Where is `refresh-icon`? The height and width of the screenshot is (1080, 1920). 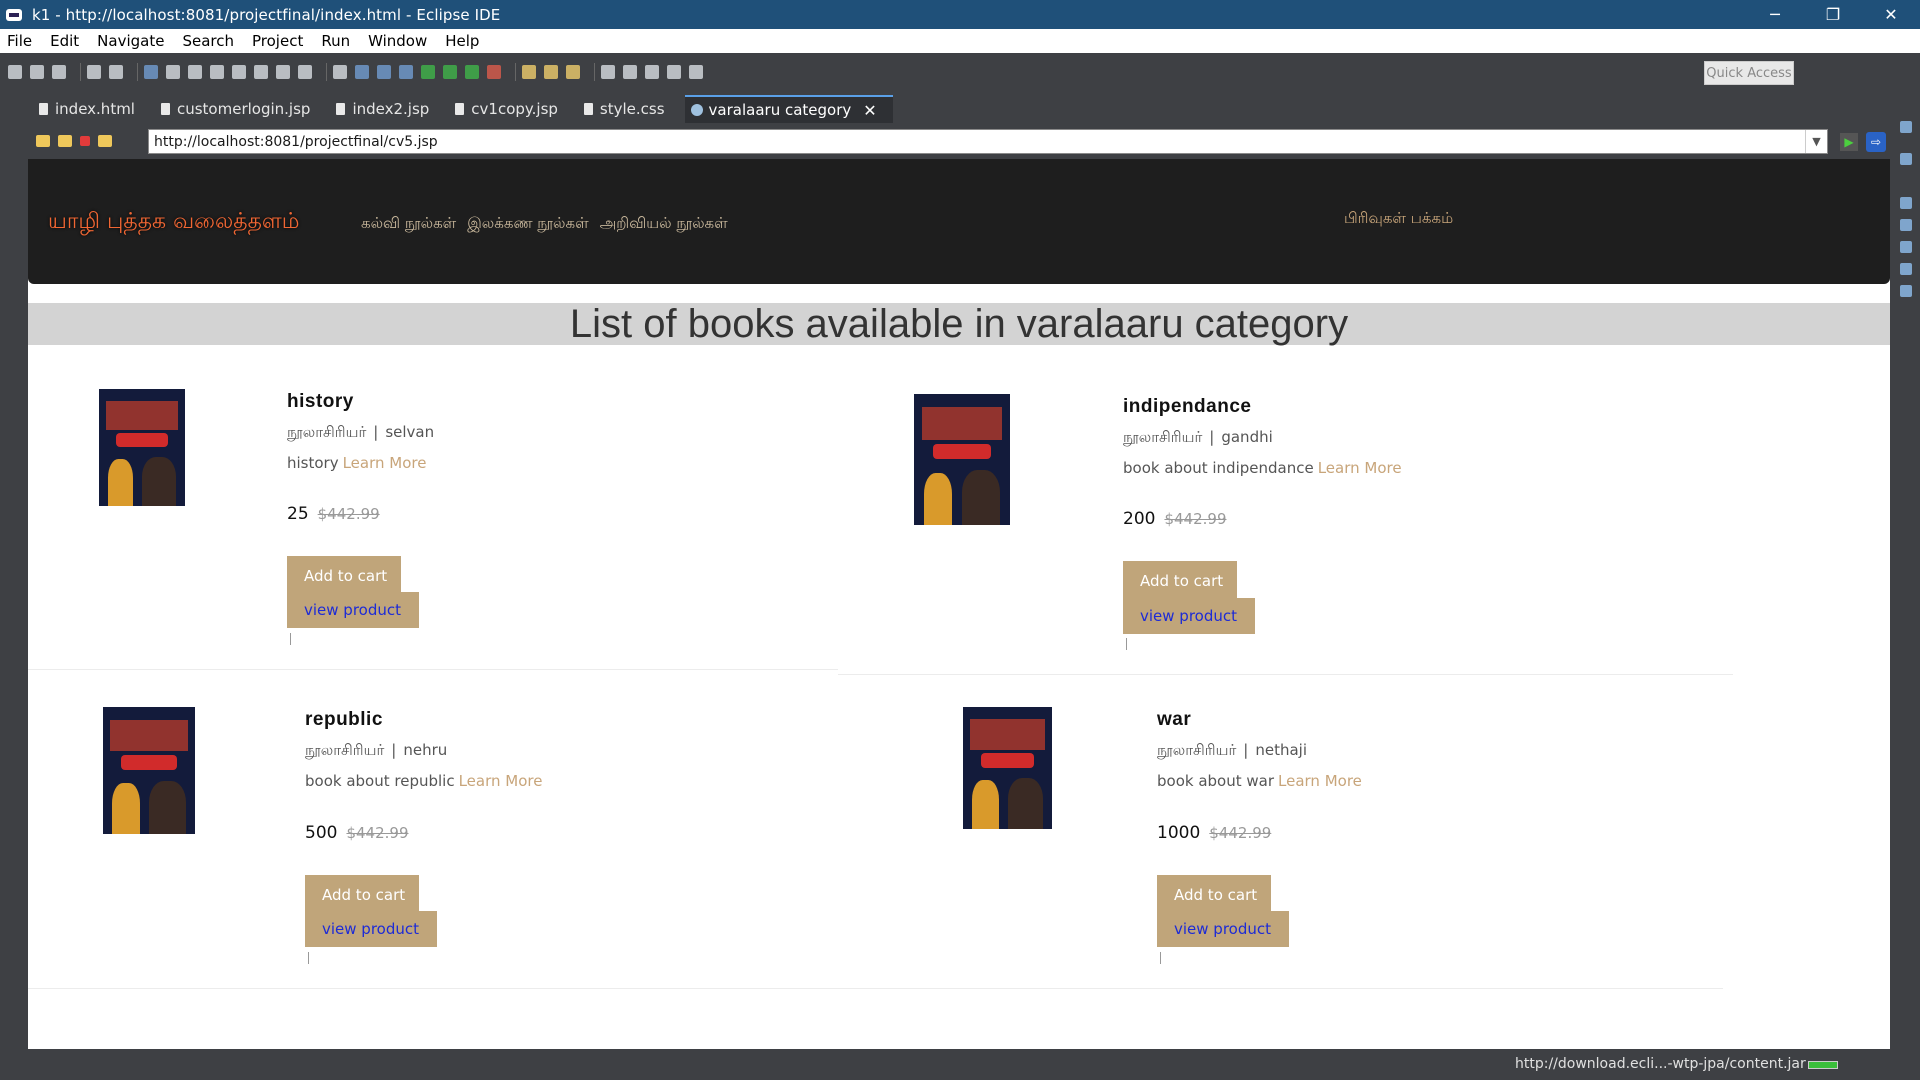 refresh-icon is located at coordinates (105, 141).